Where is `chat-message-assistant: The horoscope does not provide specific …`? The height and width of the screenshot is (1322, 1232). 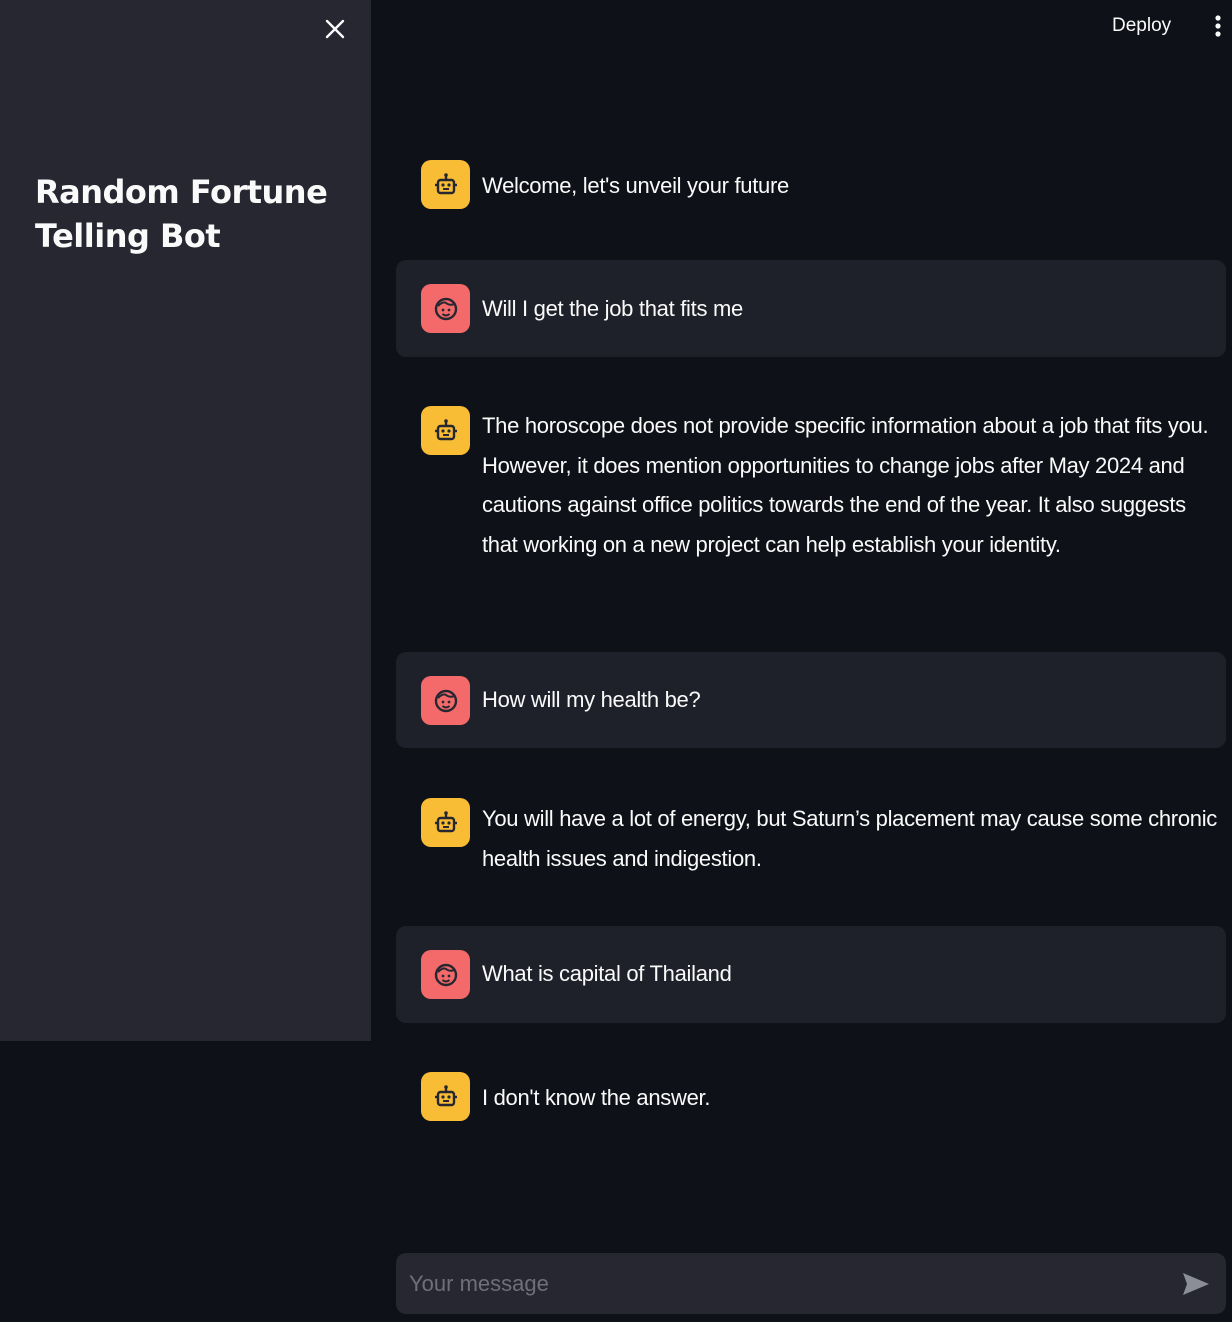 chat-message-assistant: The horoscope does not provide specific … is located at coordinates (811, 503).